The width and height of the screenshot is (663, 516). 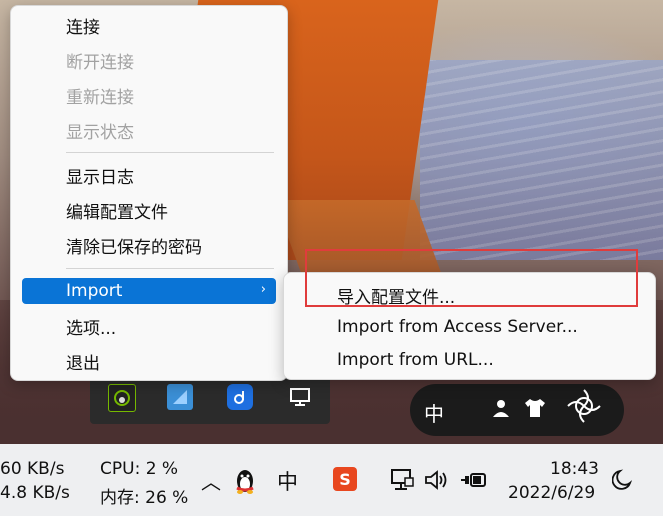 What do you see at coordinates (144, 498) in the screenshot?
I see `memory-usage: 内存: 26 %` at bounding box center [144, 498].